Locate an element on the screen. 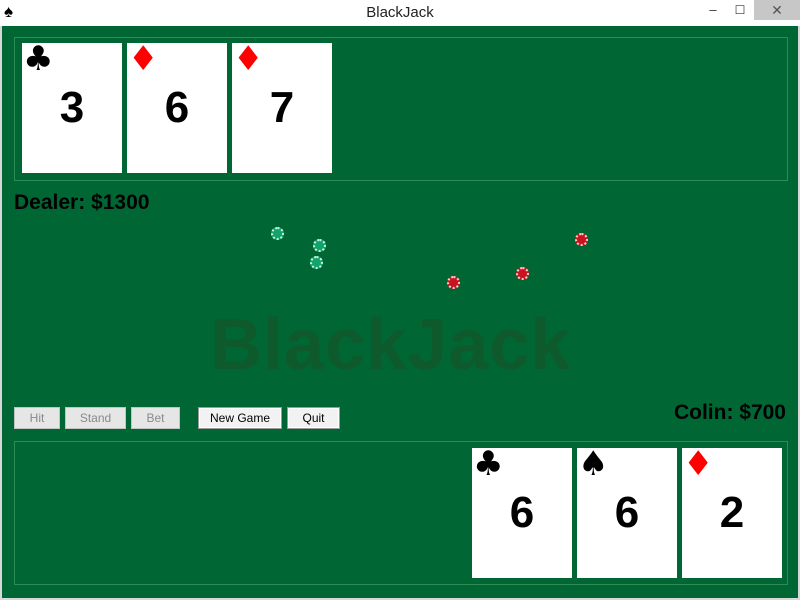  minimize-button: – is located at coordinates (713, 10).